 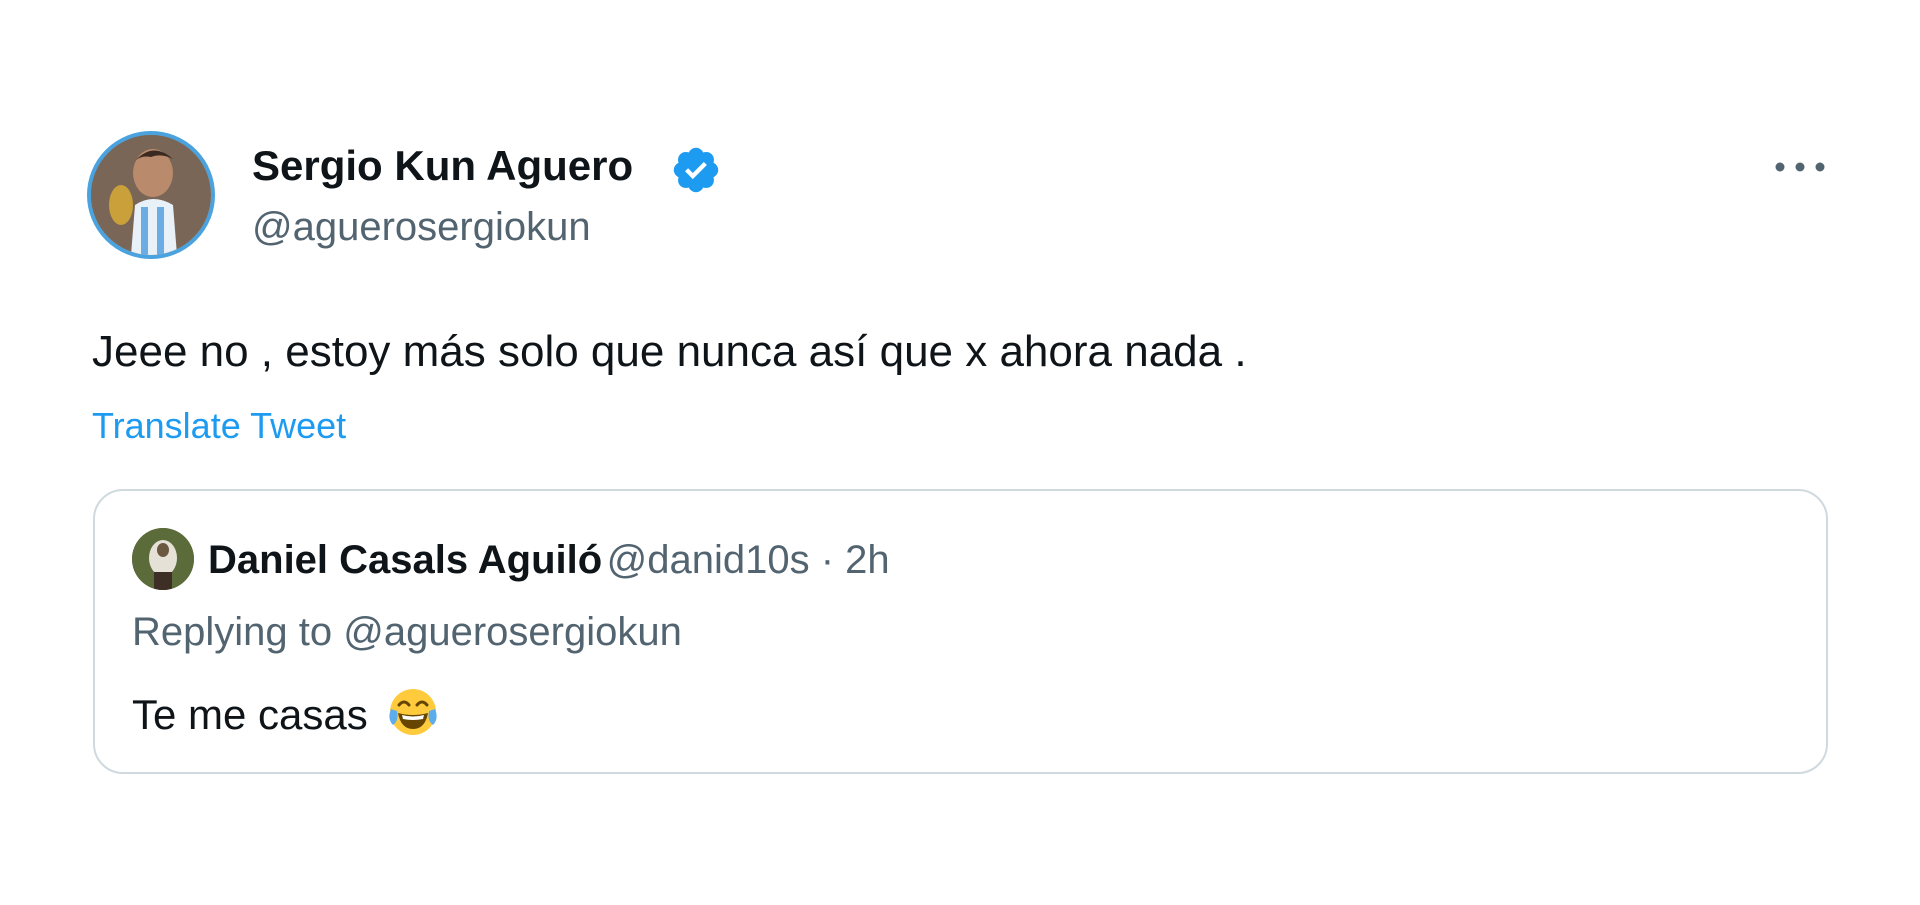 I want to click on quoted-timestamp: 2h, so click(x=867, y=560).